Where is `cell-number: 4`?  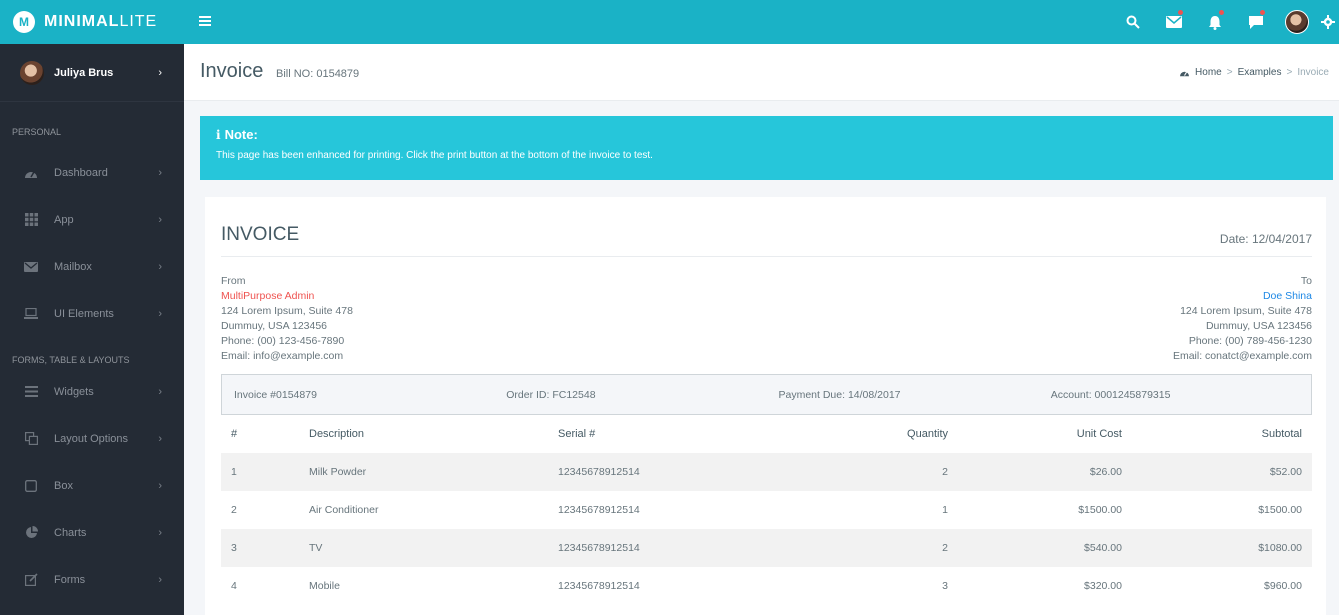
cell-number: 4 is located at coordinates (234, 586).